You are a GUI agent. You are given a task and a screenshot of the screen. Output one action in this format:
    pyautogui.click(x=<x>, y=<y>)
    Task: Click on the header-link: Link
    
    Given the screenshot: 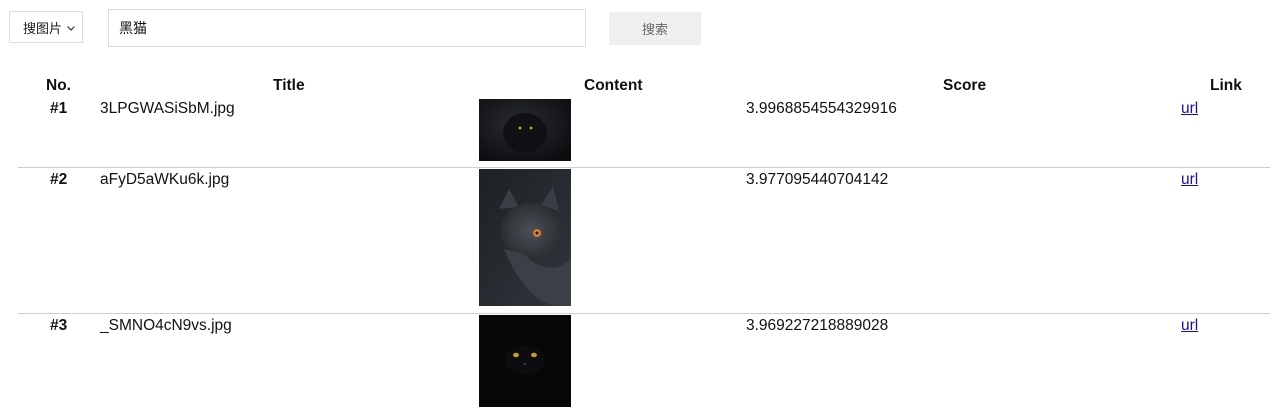 What is the action you would take?
    pyautogui.click(x=1226, y=85)
    